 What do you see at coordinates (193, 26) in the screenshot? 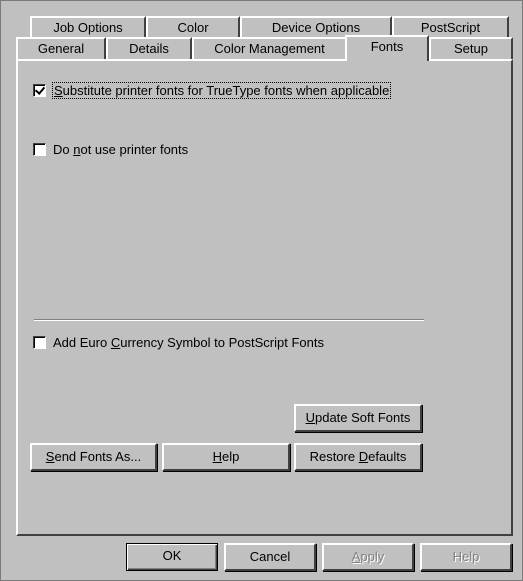
I see `tab-color: Color` at bounding box center [193, 26].